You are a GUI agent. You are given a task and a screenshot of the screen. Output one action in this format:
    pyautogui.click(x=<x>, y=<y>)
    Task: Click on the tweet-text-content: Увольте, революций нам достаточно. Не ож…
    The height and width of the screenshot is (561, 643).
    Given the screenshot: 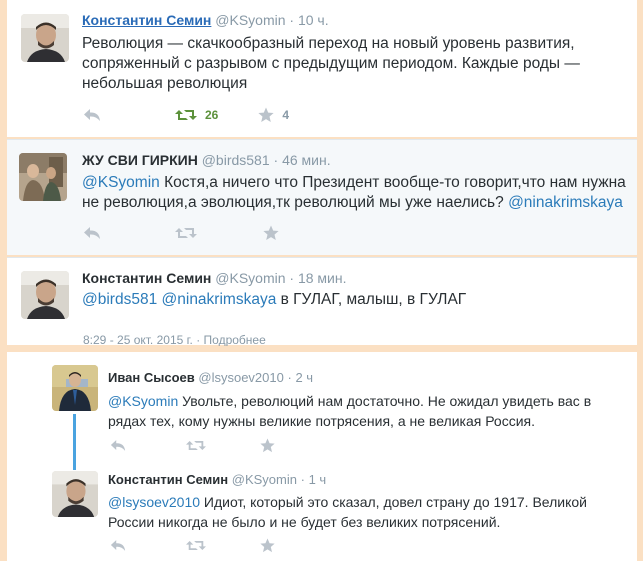 What is the action you would take?
    pyautogui.click(x=350, y=411)
    